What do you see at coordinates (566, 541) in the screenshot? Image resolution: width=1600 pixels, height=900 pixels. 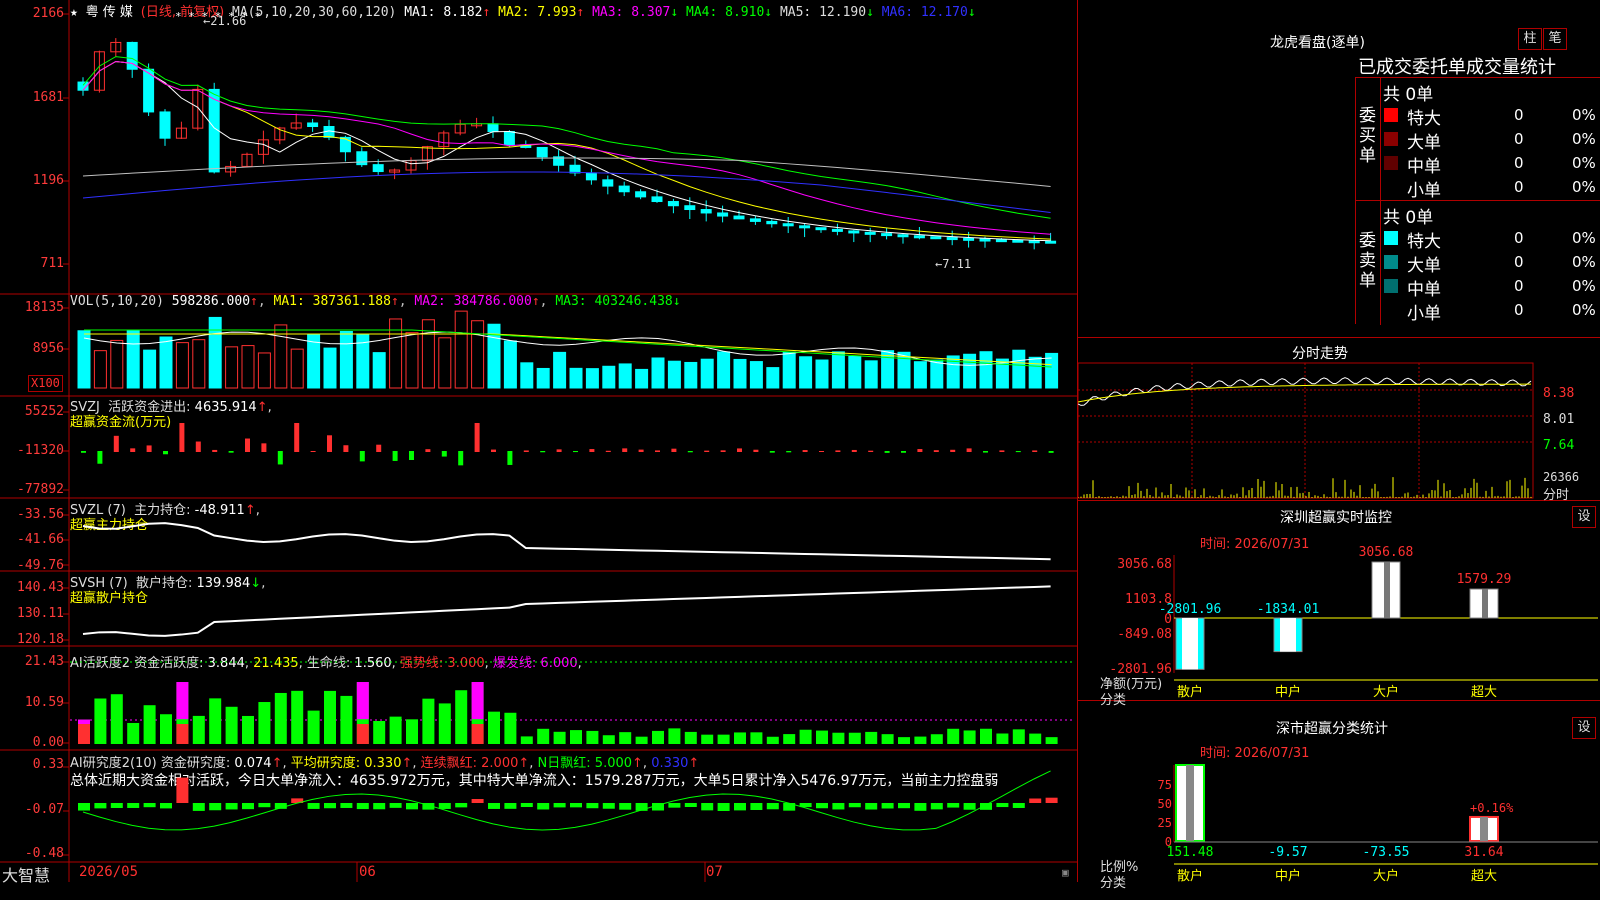 I see `main-force-line` at bounding box center [566, 541].